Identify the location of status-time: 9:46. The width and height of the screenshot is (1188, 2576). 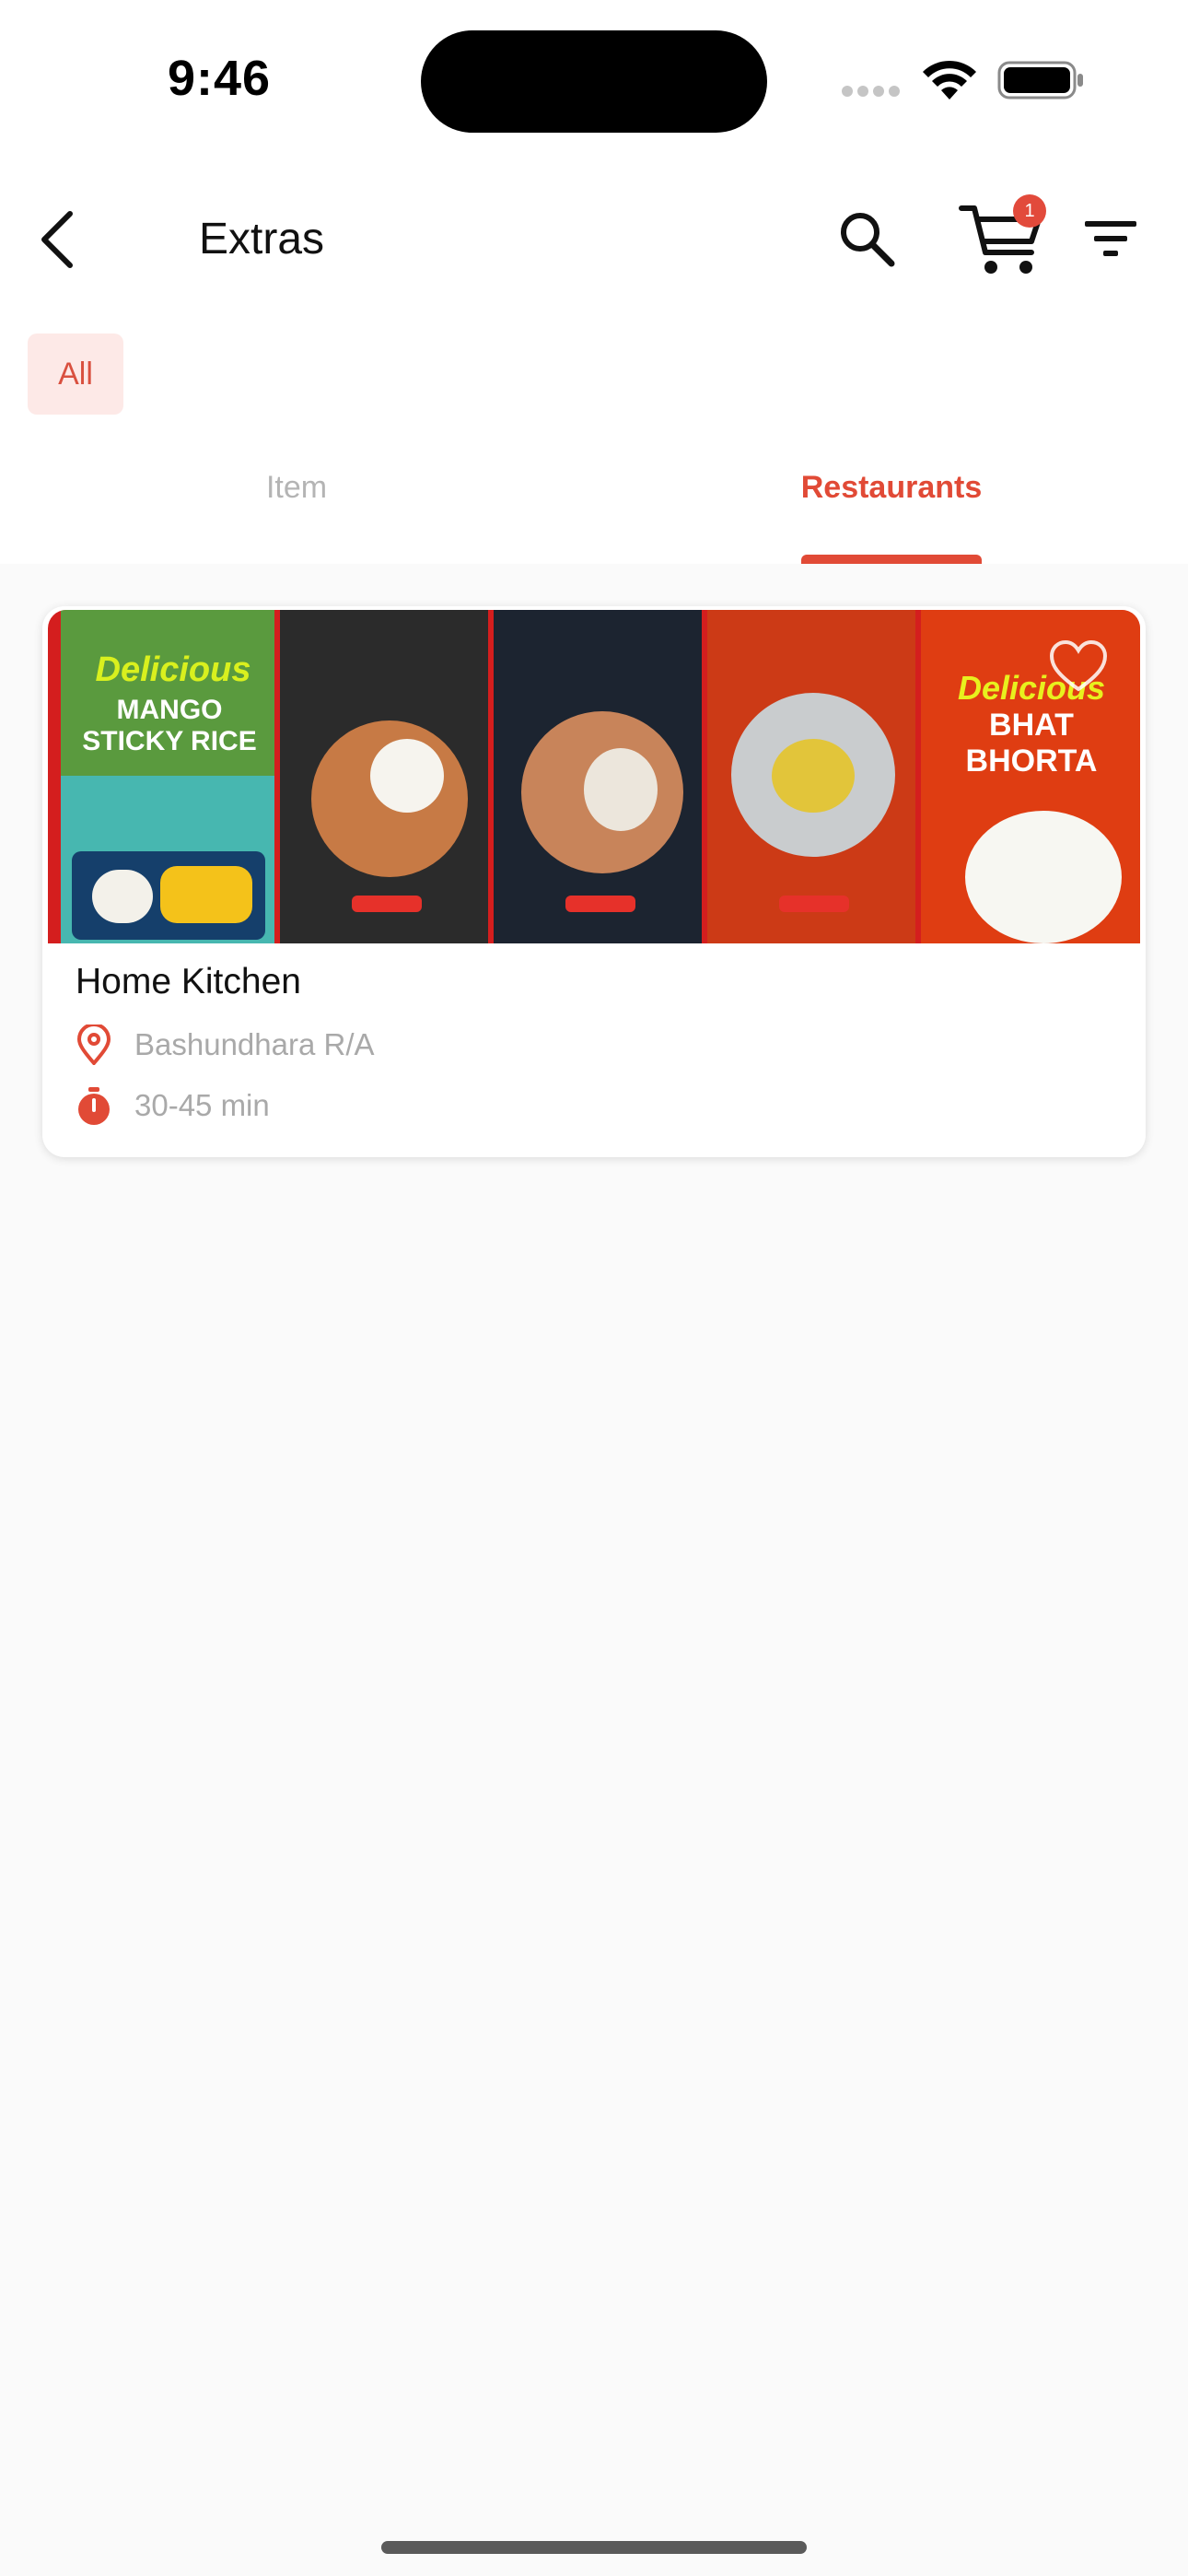
(220, 78).